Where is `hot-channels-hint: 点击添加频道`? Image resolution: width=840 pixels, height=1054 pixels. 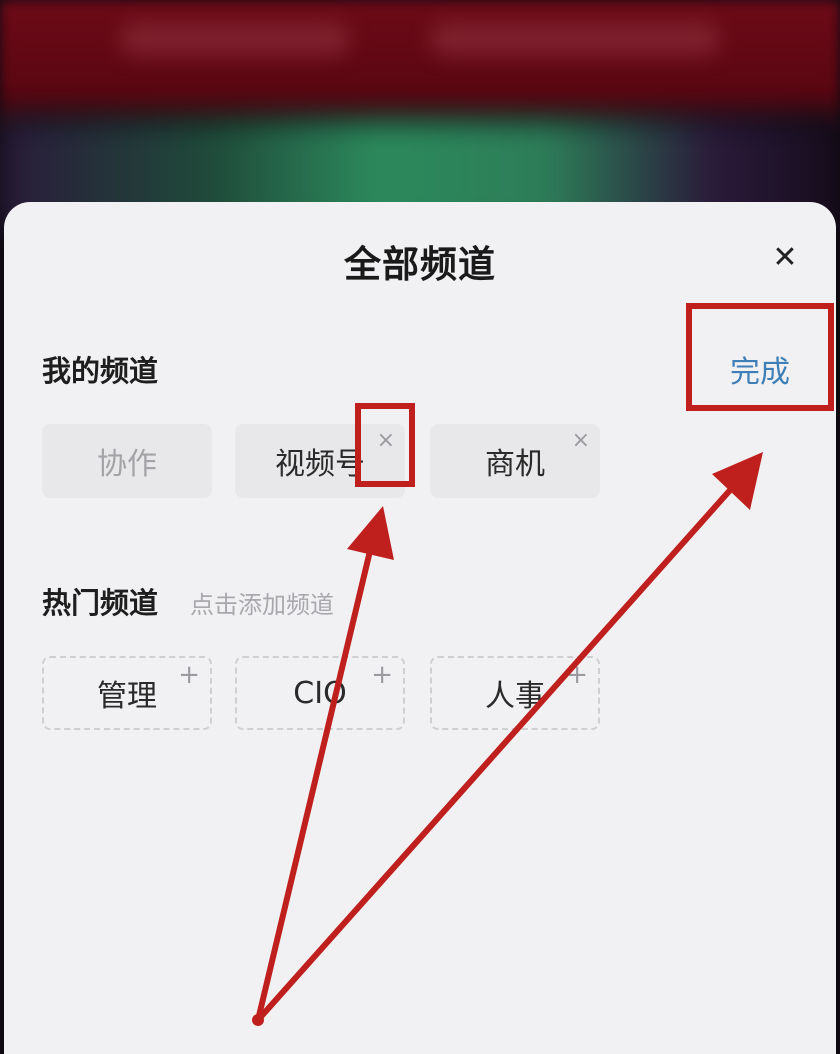 hot-channels-hint: 点击添加频道 is located at coordinates (262, 605).